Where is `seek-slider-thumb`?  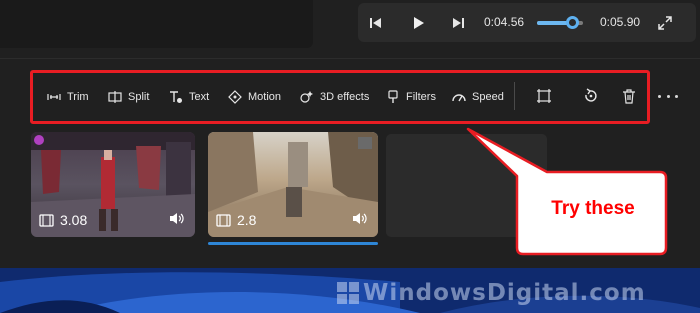 seek-slider-thumb is located at coordinates (572, 22).